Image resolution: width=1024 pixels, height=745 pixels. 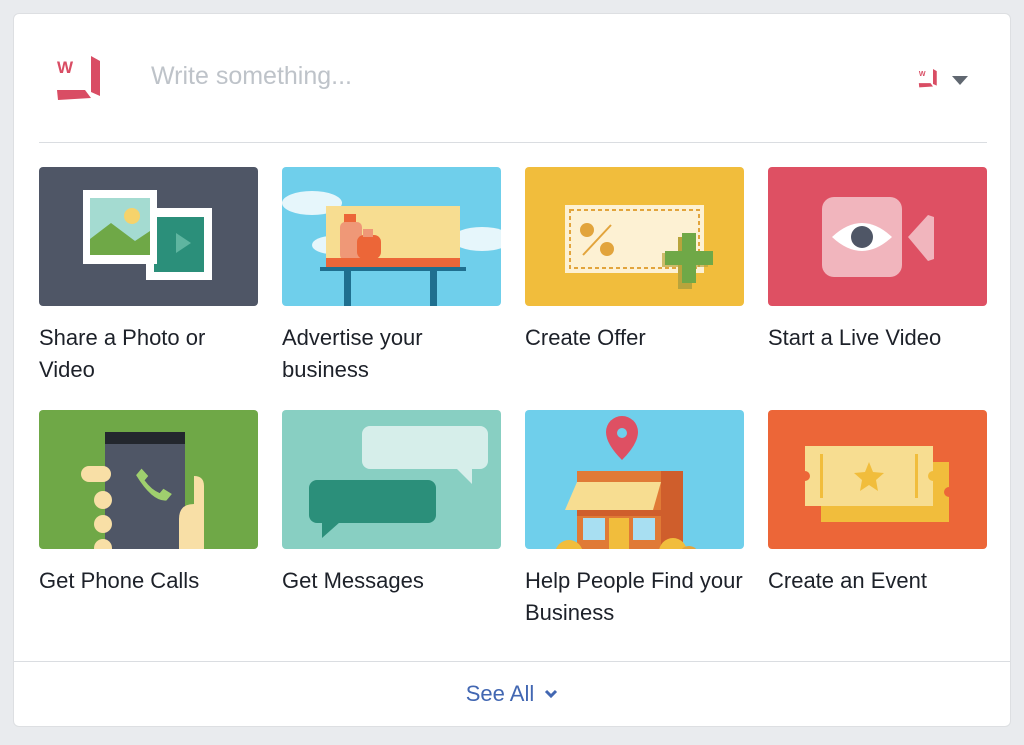 I want to click on action-start-live-video: Start a Live Video, so click(x=877, y=260).